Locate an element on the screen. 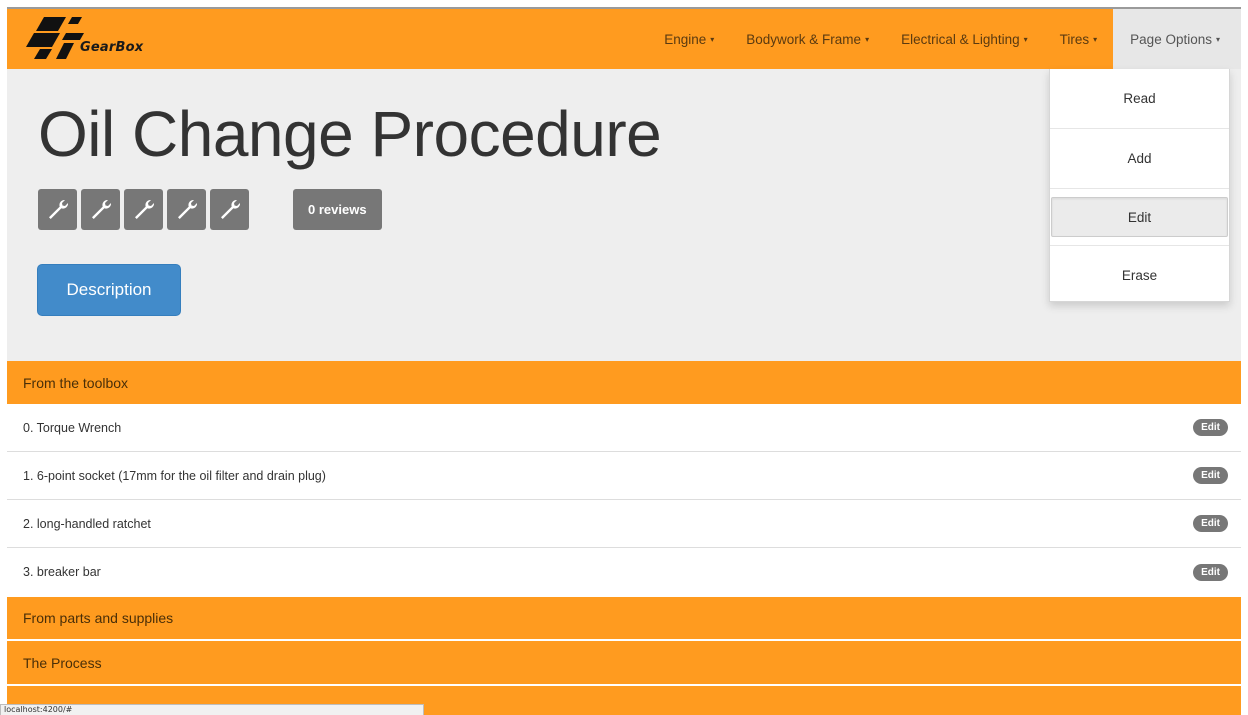 This screenshot has height=715, width=1248. parts-heading: From parts and supplies is located at coordinates (624, 618).